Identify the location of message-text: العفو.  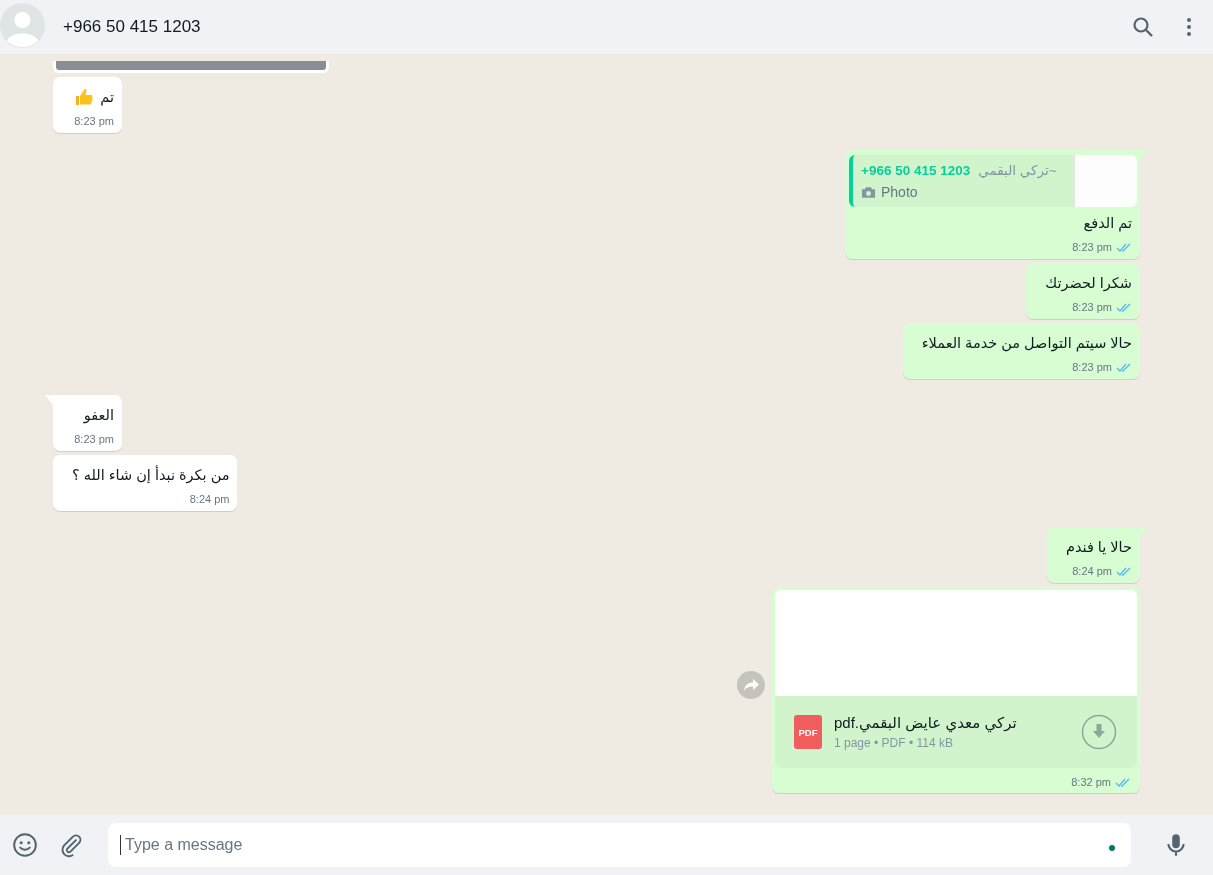
(98, 415).